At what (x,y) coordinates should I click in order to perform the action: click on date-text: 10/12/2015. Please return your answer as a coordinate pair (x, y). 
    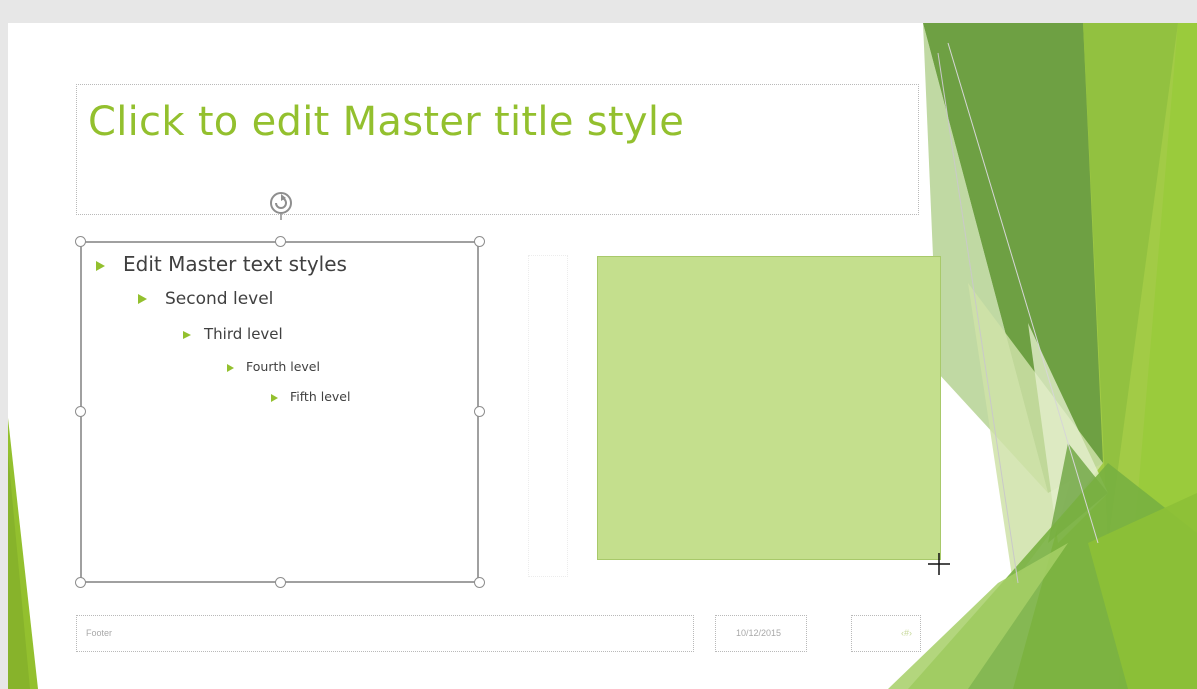
    Looking at the image, I should click on (759, 633).